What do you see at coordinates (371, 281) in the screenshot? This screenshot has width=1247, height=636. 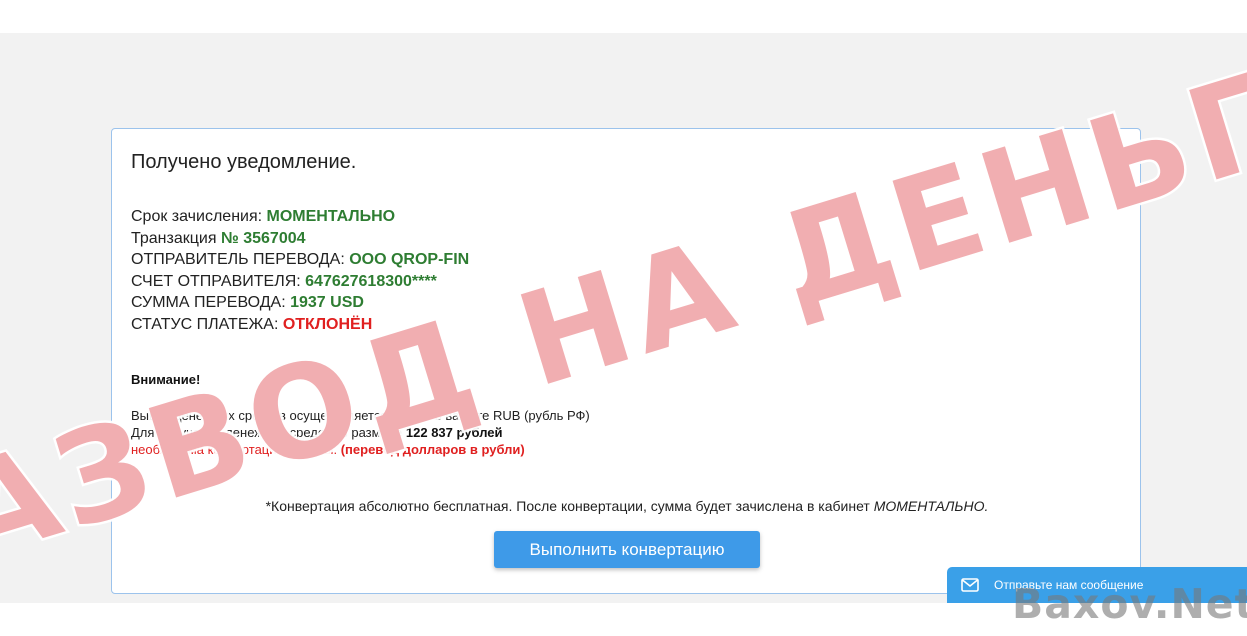 I see `detail-value: 647627618300****` at bounding box center [371, 281].